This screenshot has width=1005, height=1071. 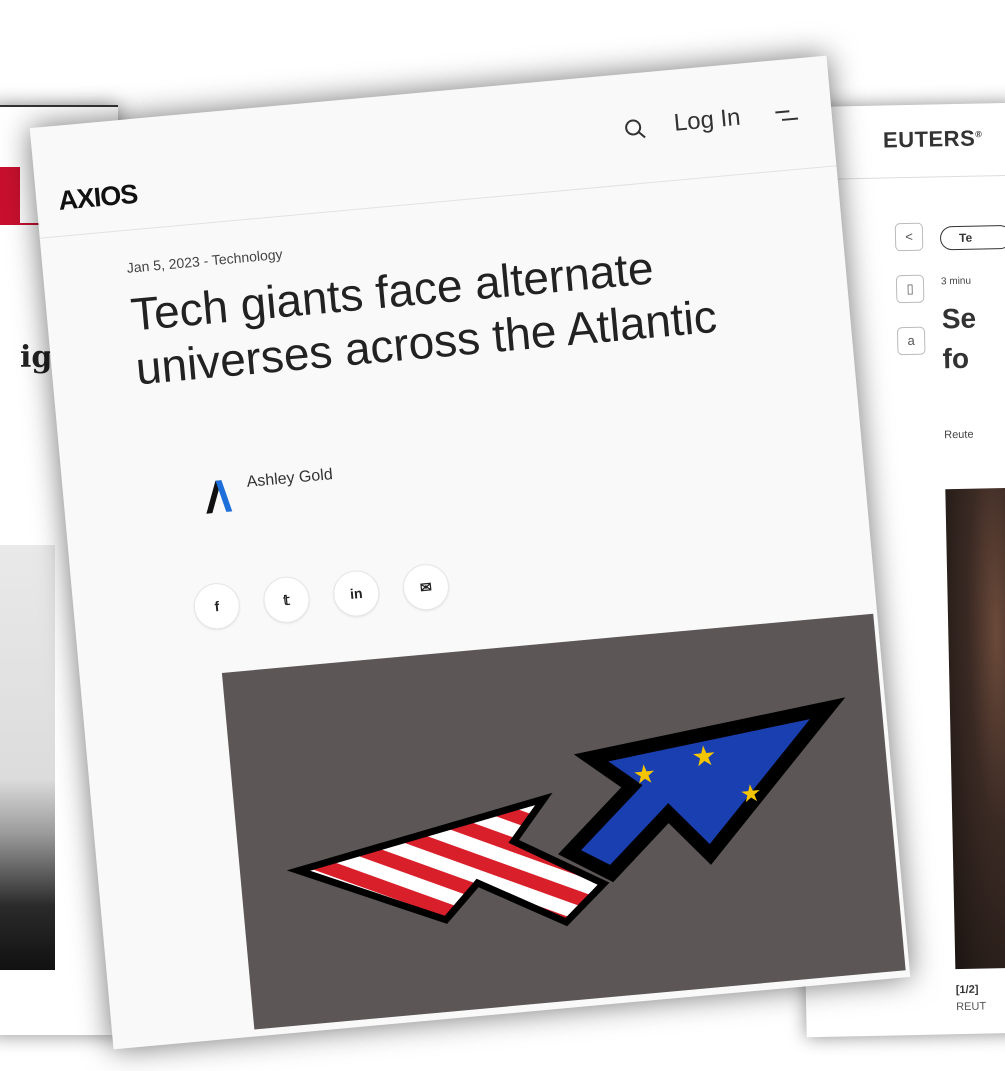 I want to click on menu-icon, so click(x=787, y=115).